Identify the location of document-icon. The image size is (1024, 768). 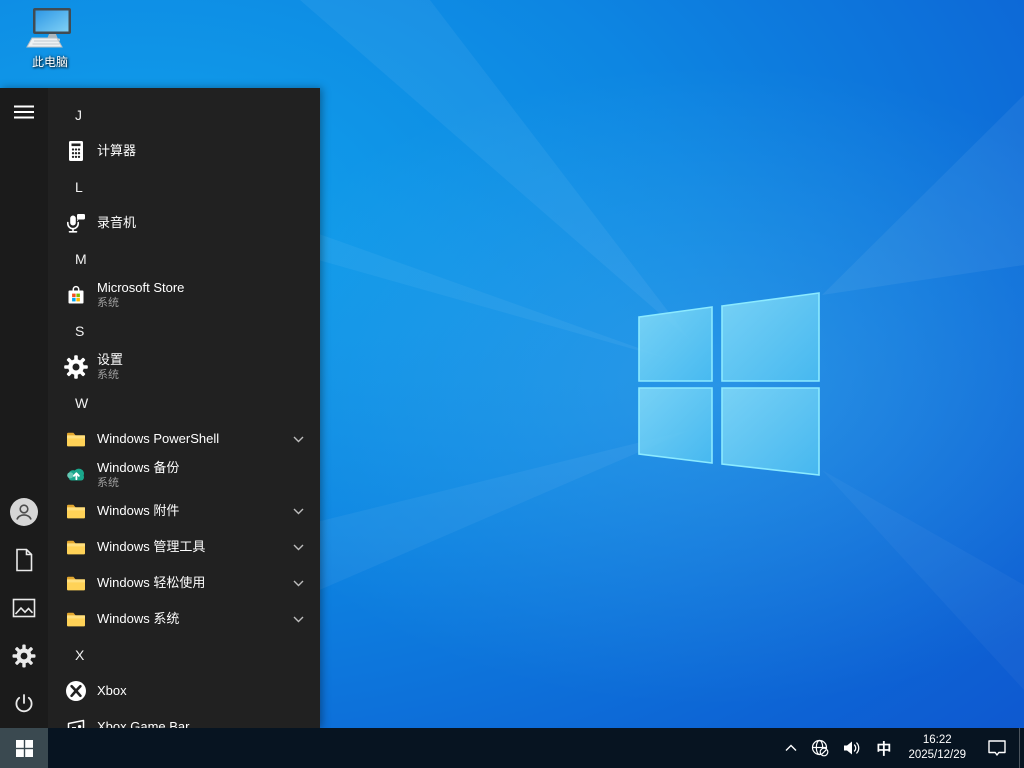
(24, 560).